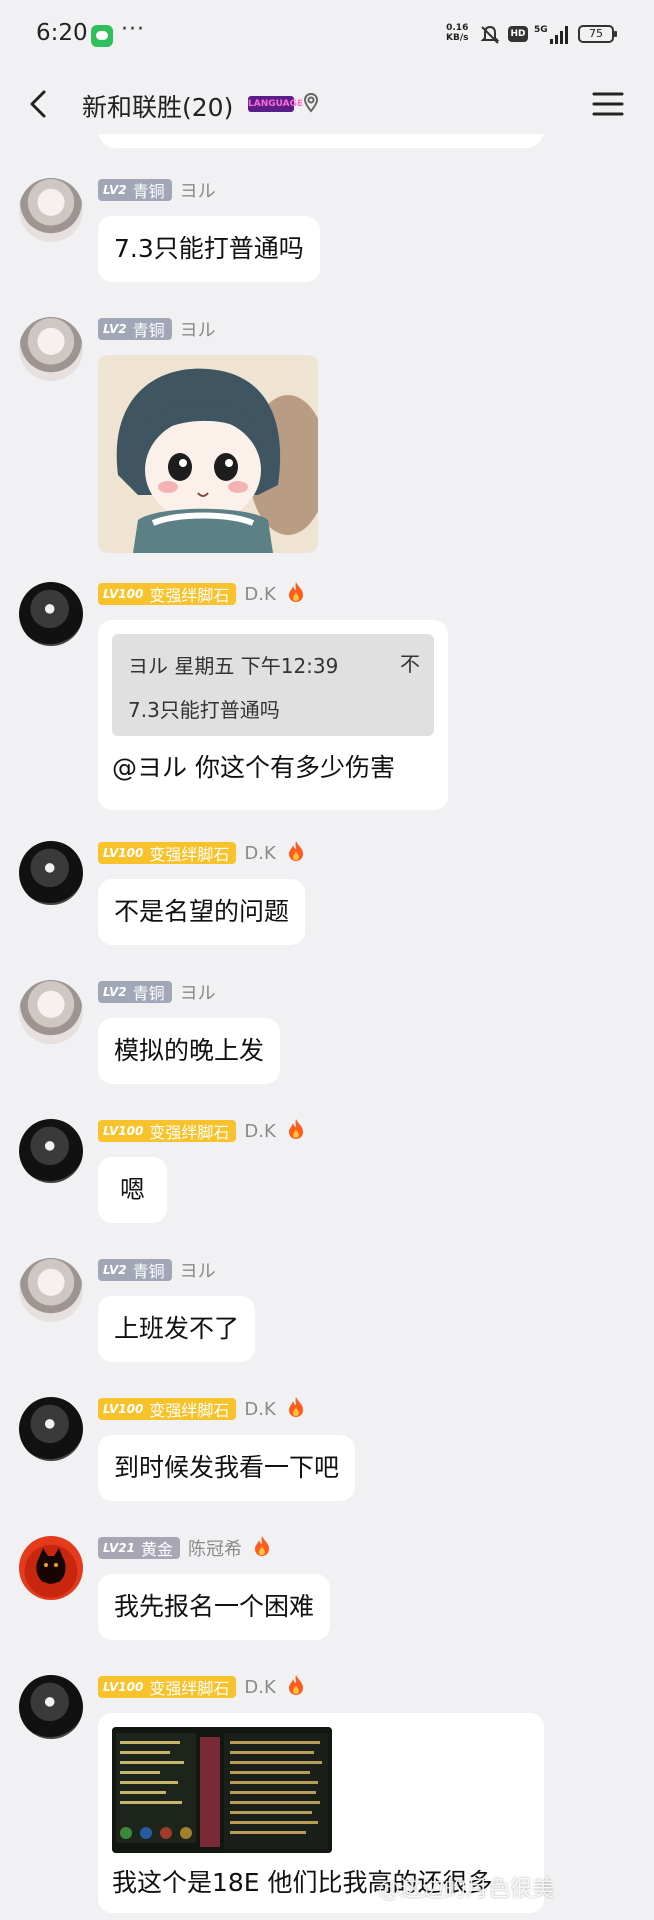 The height and width of the screenshot is (1920, 654). What do you see at coordinates (490, 34) in the screenshot?
I see `bell-muted-icon` at bounding box center [490, 34].